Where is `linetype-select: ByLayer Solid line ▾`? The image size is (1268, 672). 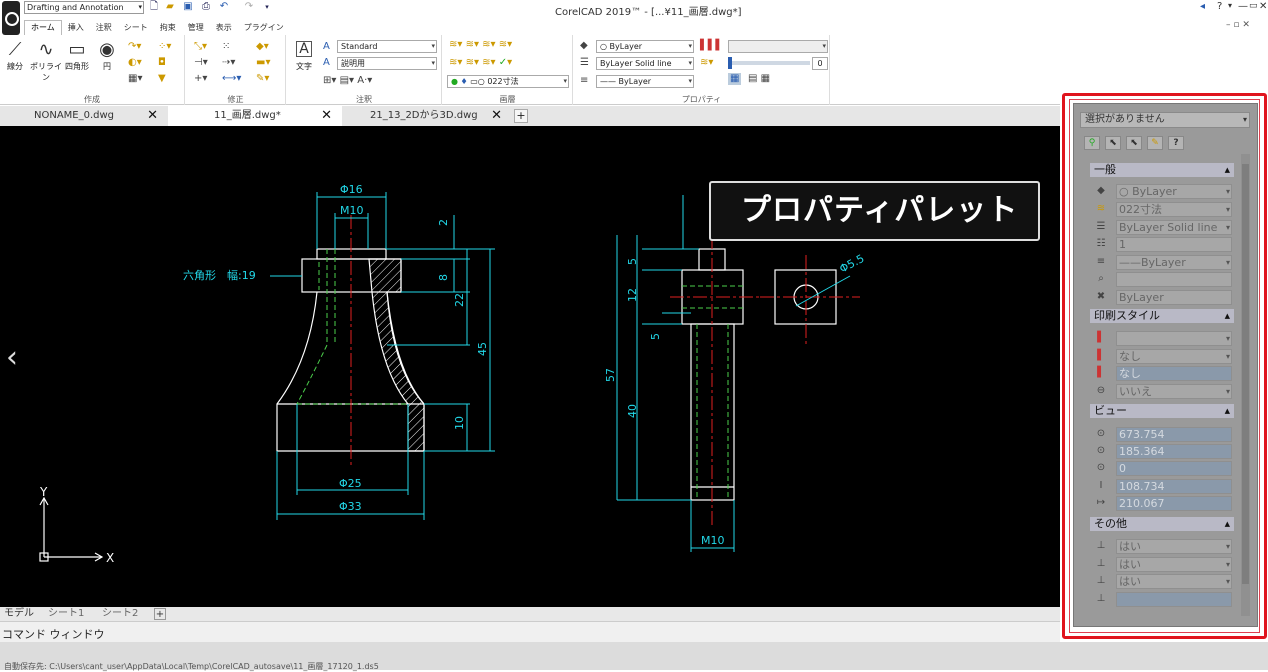
linetype-select: ByLayer Solid line ▾ is located at coordinates (645, 63).